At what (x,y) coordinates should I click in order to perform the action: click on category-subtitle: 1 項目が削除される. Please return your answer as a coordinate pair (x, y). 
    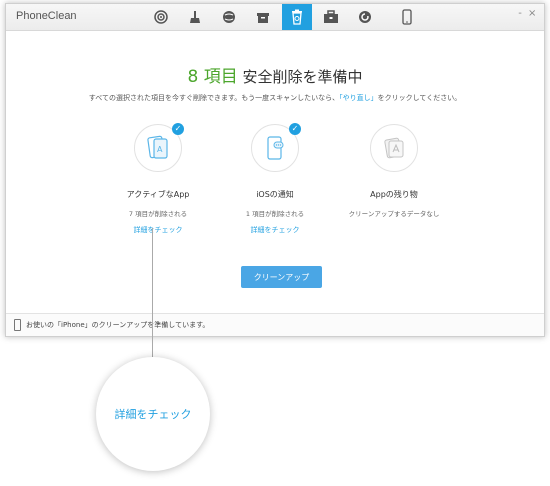
    Looking at the image, I should click on (275, 214).